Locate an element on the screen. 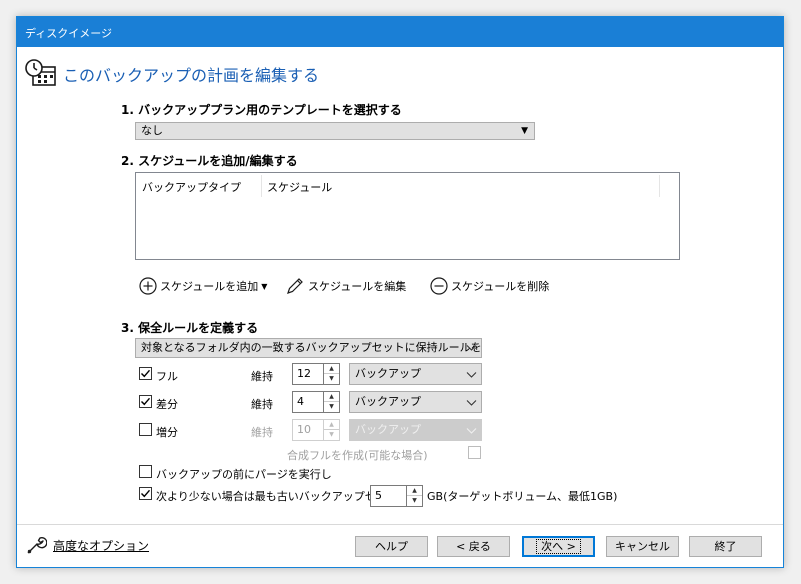 The image size is (801, 584). synthetic-full-checkbox is located at coordinates (474, 452).